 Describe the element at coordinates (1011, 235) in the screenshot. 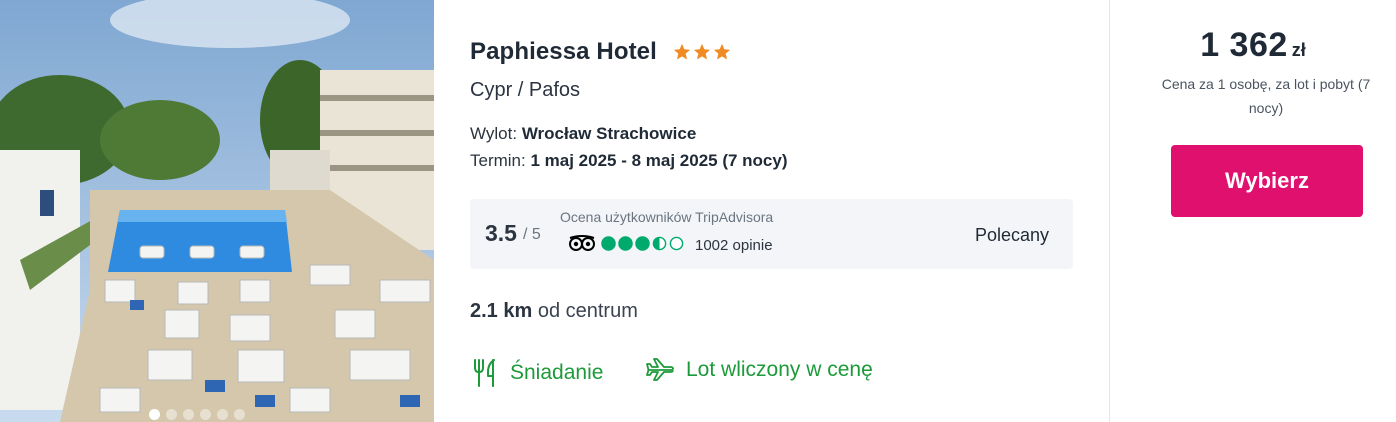

I see `rating-verdict: Polecany` at that location.